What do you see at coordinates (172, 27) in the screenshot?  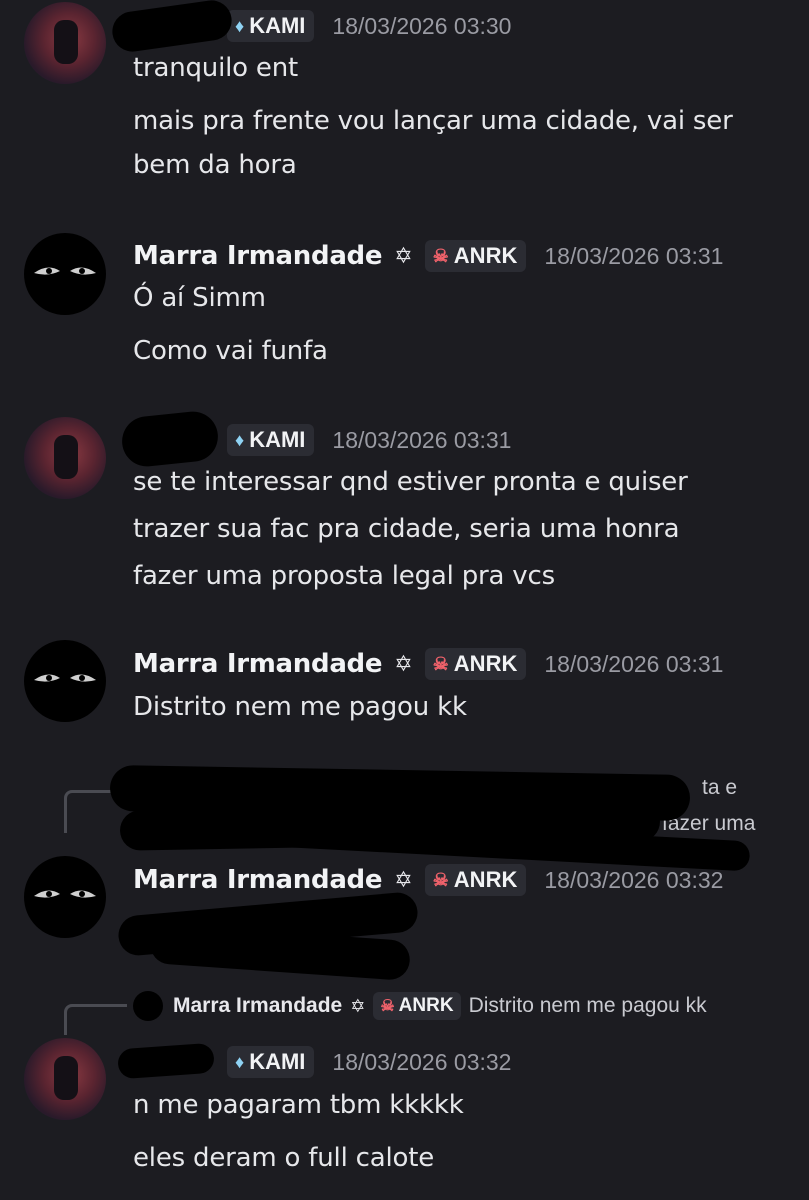 I see `redaction-mark` at bounding box center [172, 27].